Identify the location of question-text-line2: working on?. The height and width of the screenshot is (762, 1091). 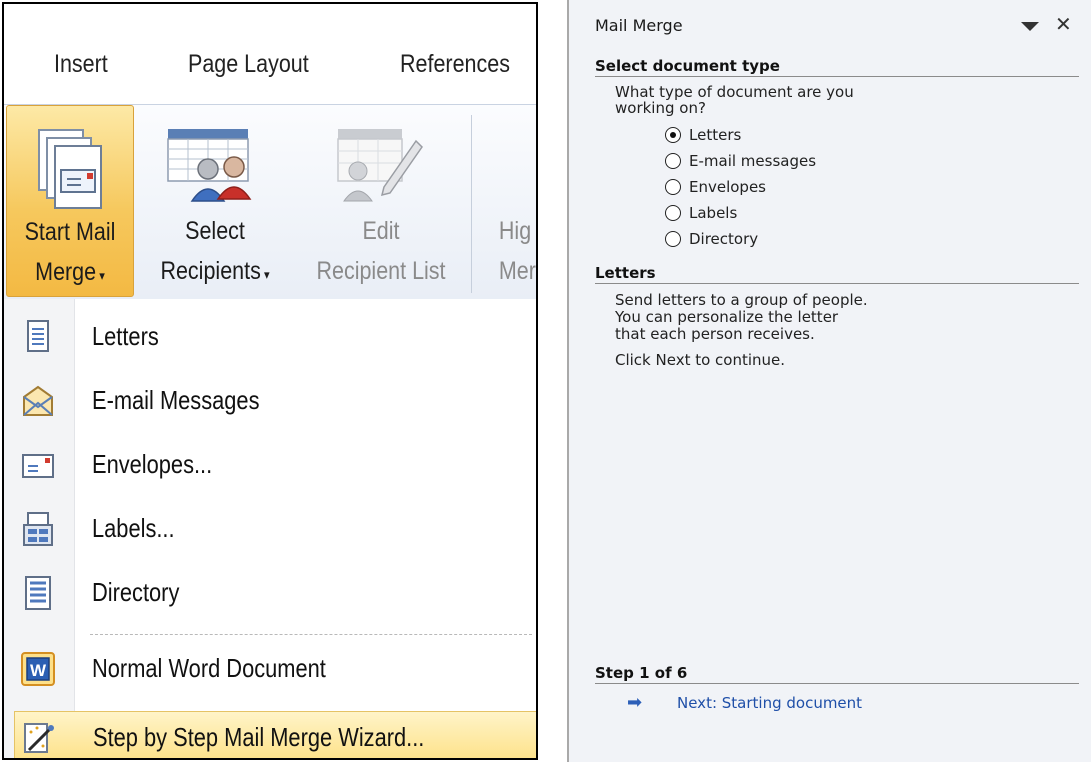
(660, 108).